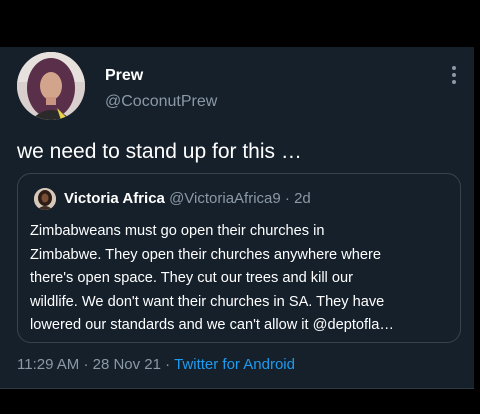 The width and height of the screenshot is (480, 414). Describe the element at coordinates (302, 198) in the screenshot. I see `quoted-timestamp: 2d` at that location.